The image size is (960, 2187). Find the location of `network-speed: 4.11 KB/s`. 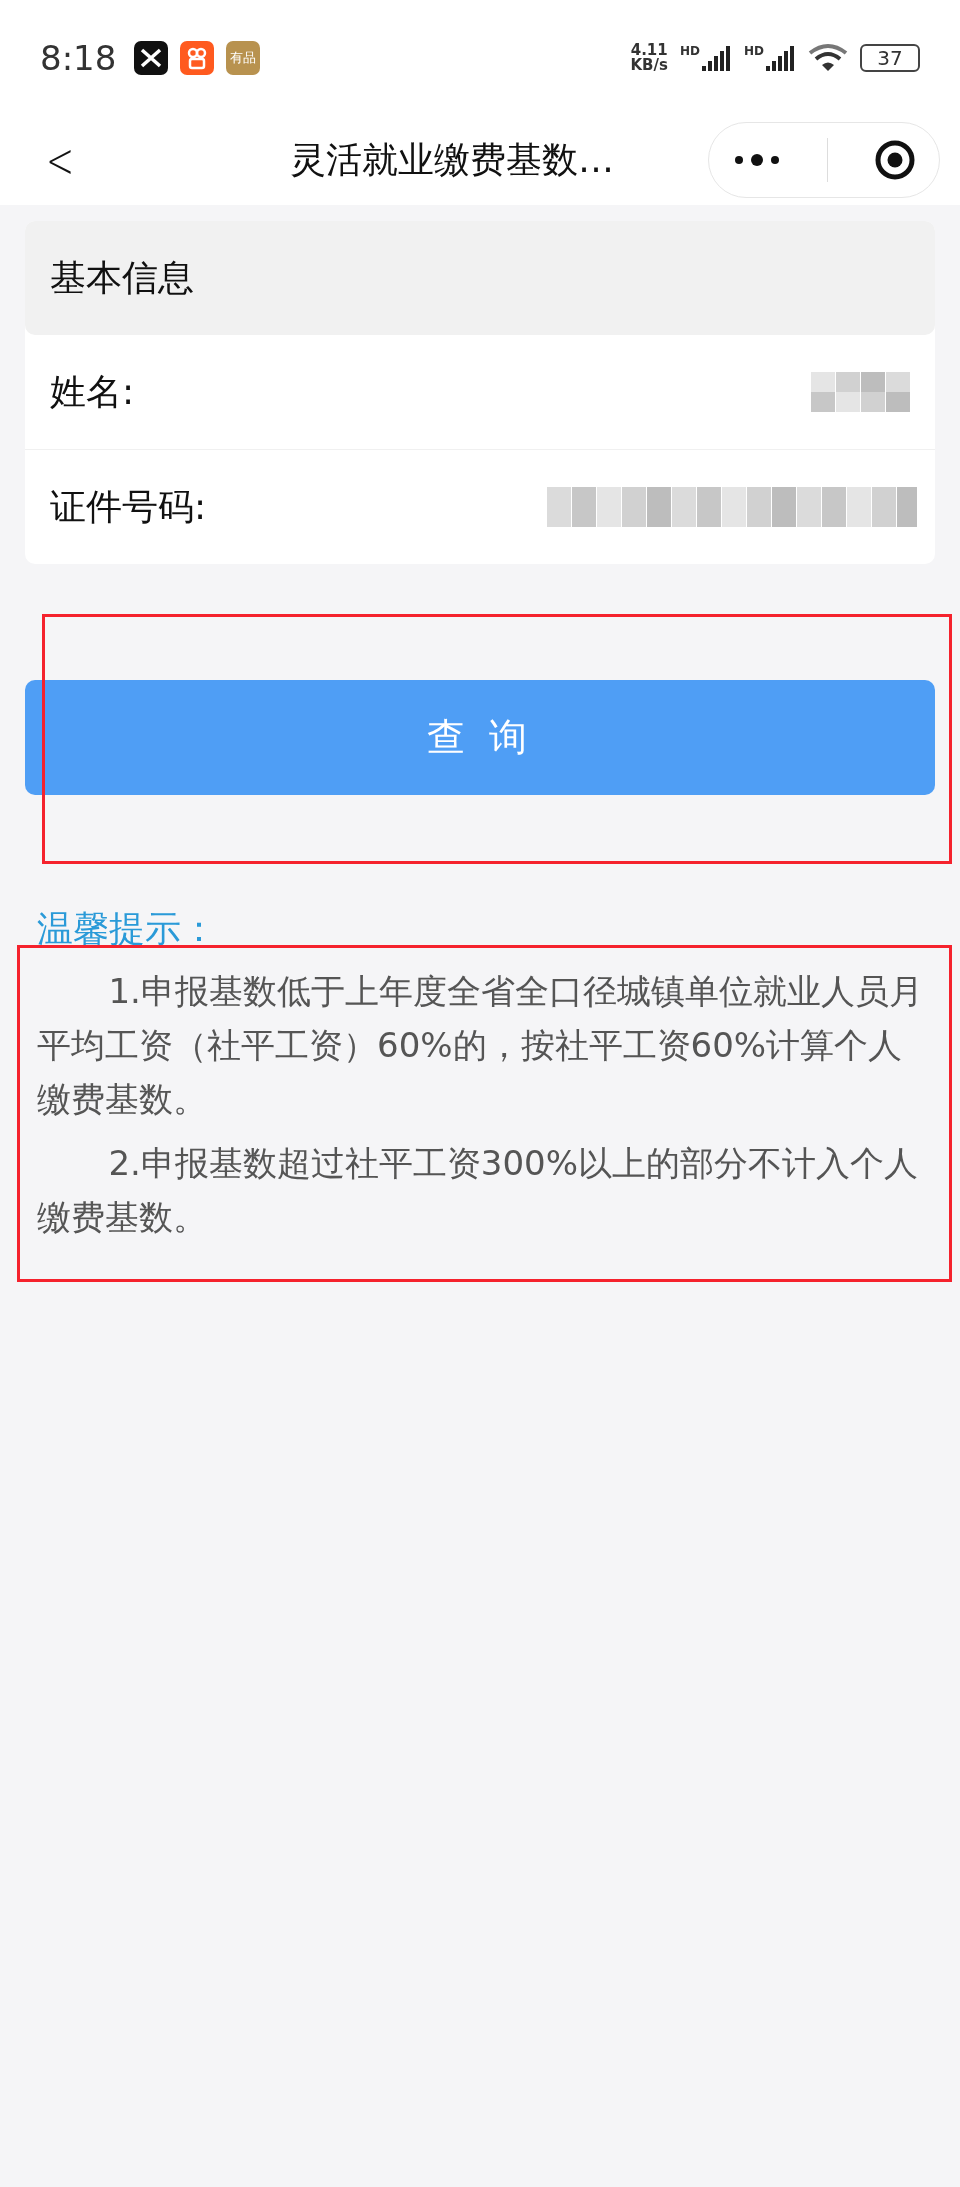

network-speed: 4.11 KB/s is located at coordinates (649, 57).